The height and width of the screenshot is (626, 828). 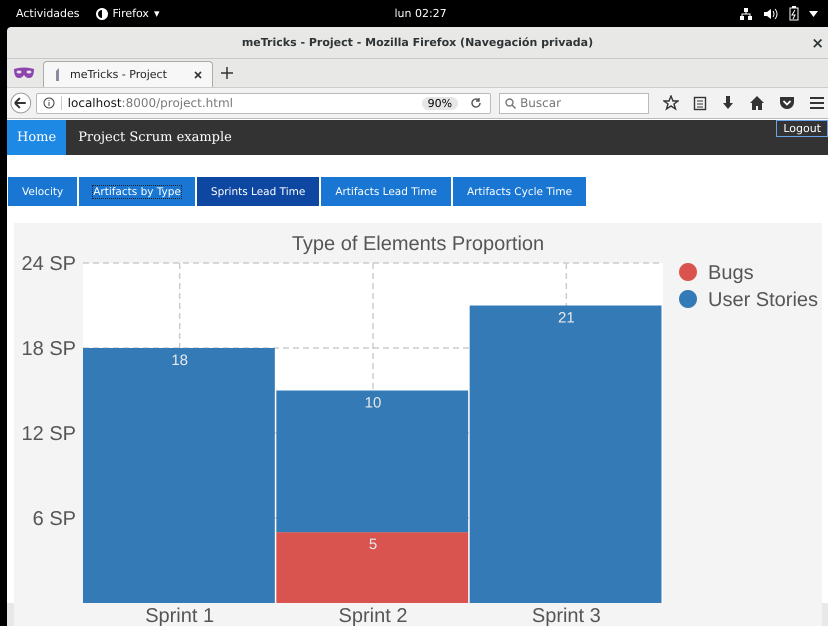 I want to click on axis-label: 18 SP, so click(x=49, y=349).